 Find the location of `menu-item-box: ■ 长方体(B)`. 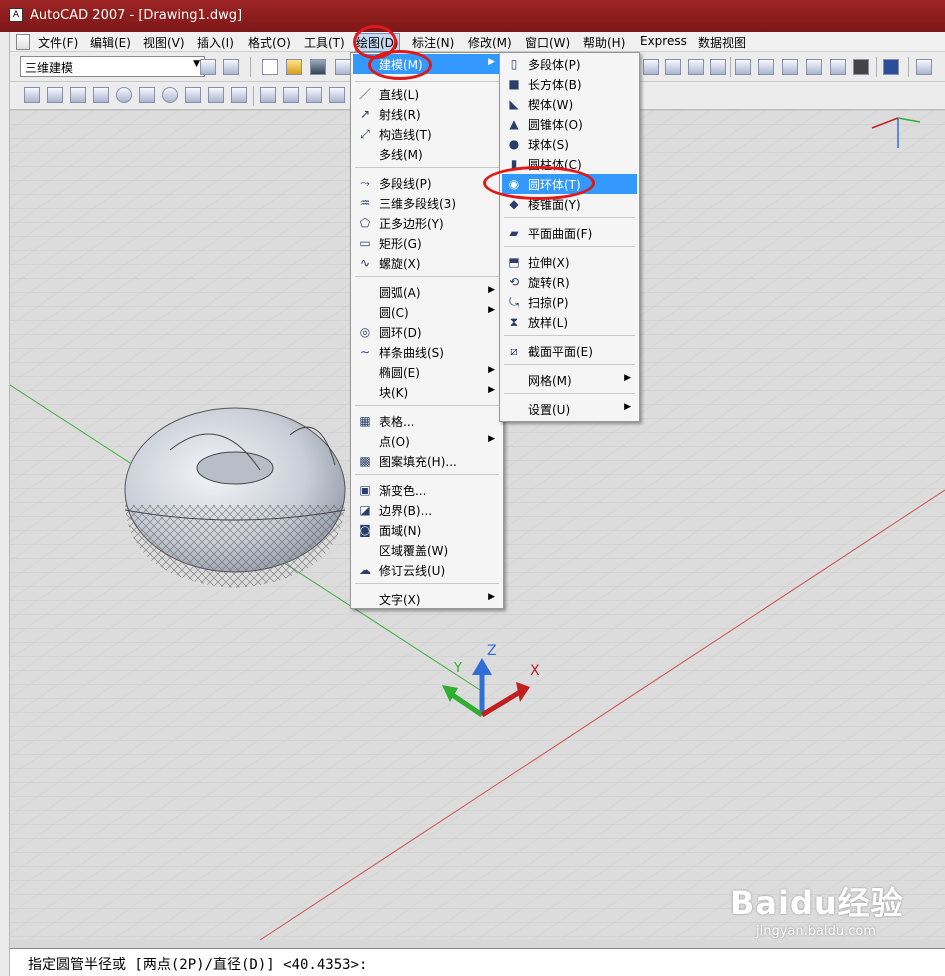

menu-item-box: ■ 长方体(B) is located at coordinates (569, 84).